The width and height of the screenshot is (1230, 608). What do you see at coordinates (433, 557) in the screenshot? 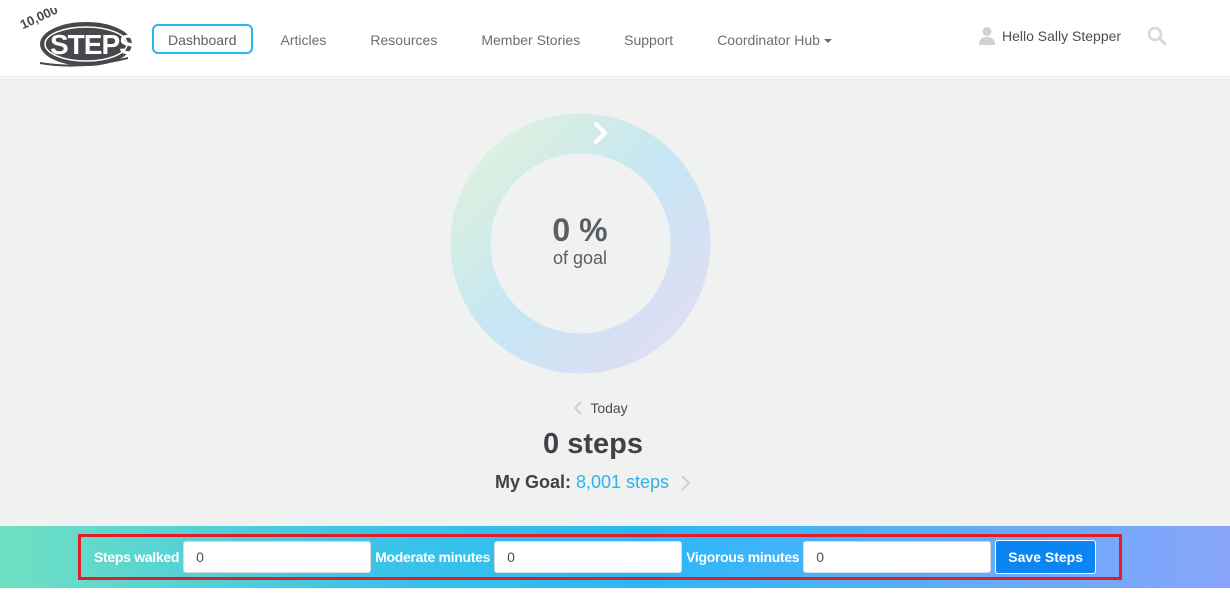
I see `moderate-minutes-label: Moderate minutes` at bounding box center [433, 557].